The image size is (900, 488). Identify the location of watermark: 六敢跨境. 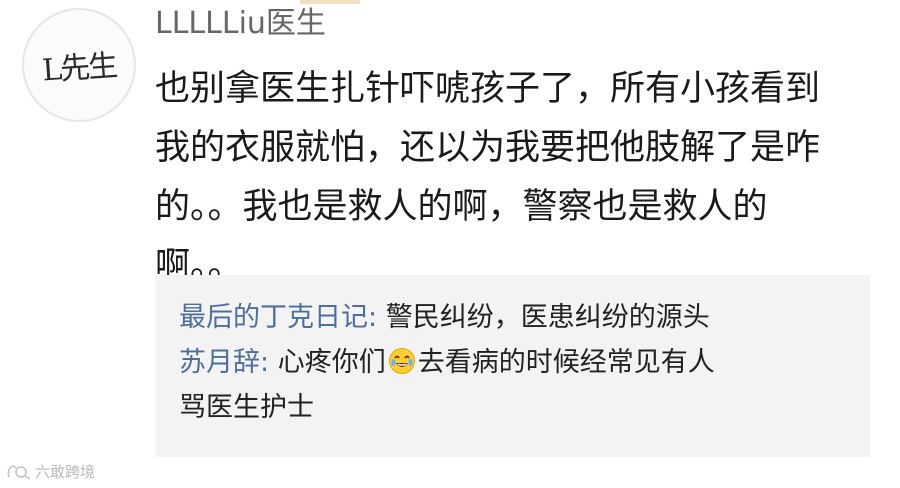
(50, 471).